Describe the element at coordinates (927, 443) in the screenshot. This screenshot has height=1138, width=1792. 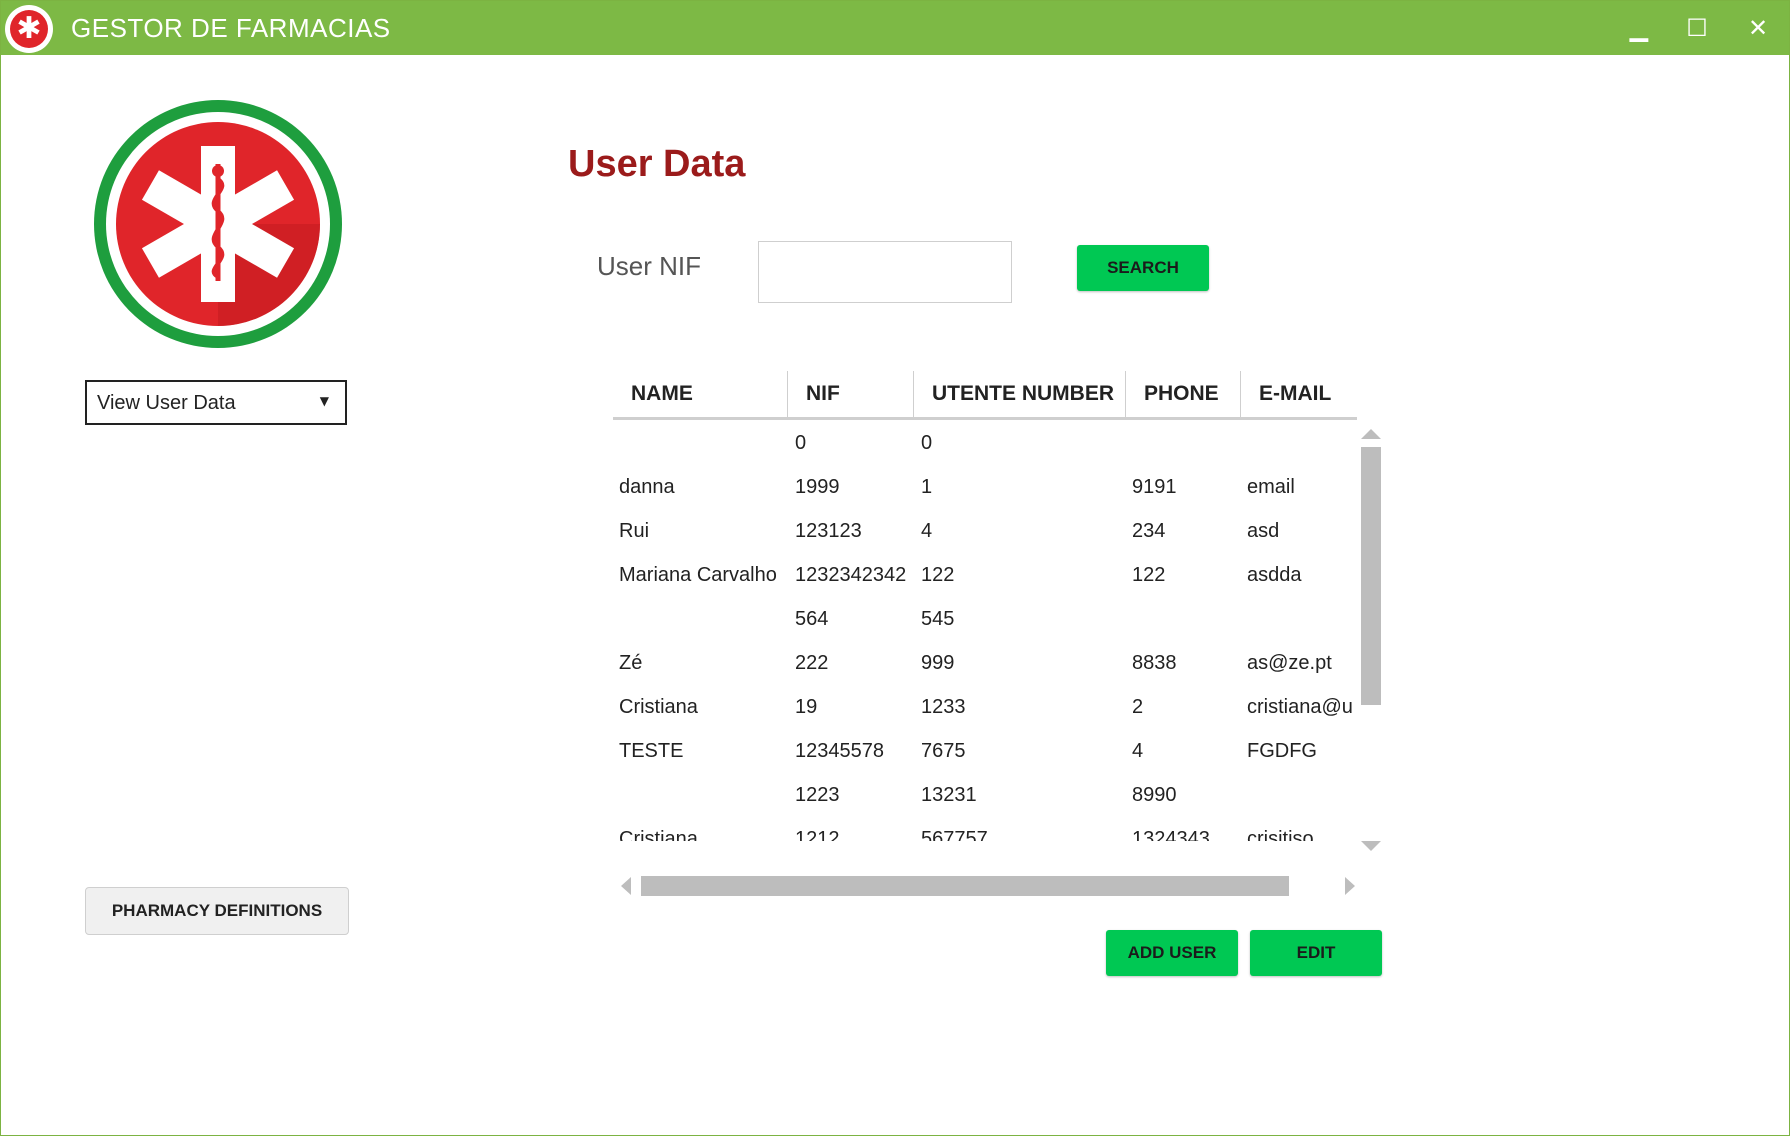
I see `cell-utente-number: 0` at that location.